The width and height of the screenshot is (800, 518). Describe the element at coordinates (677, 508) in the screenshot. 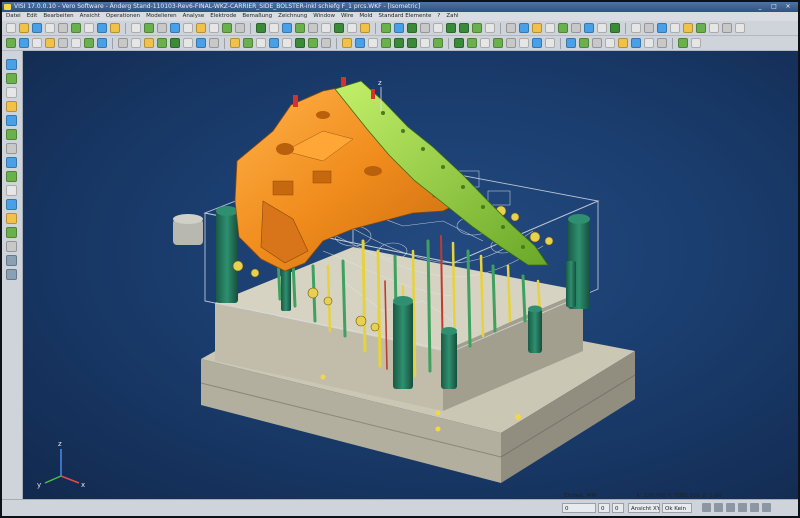

I see `status-mode: Ok Kein` at that location.